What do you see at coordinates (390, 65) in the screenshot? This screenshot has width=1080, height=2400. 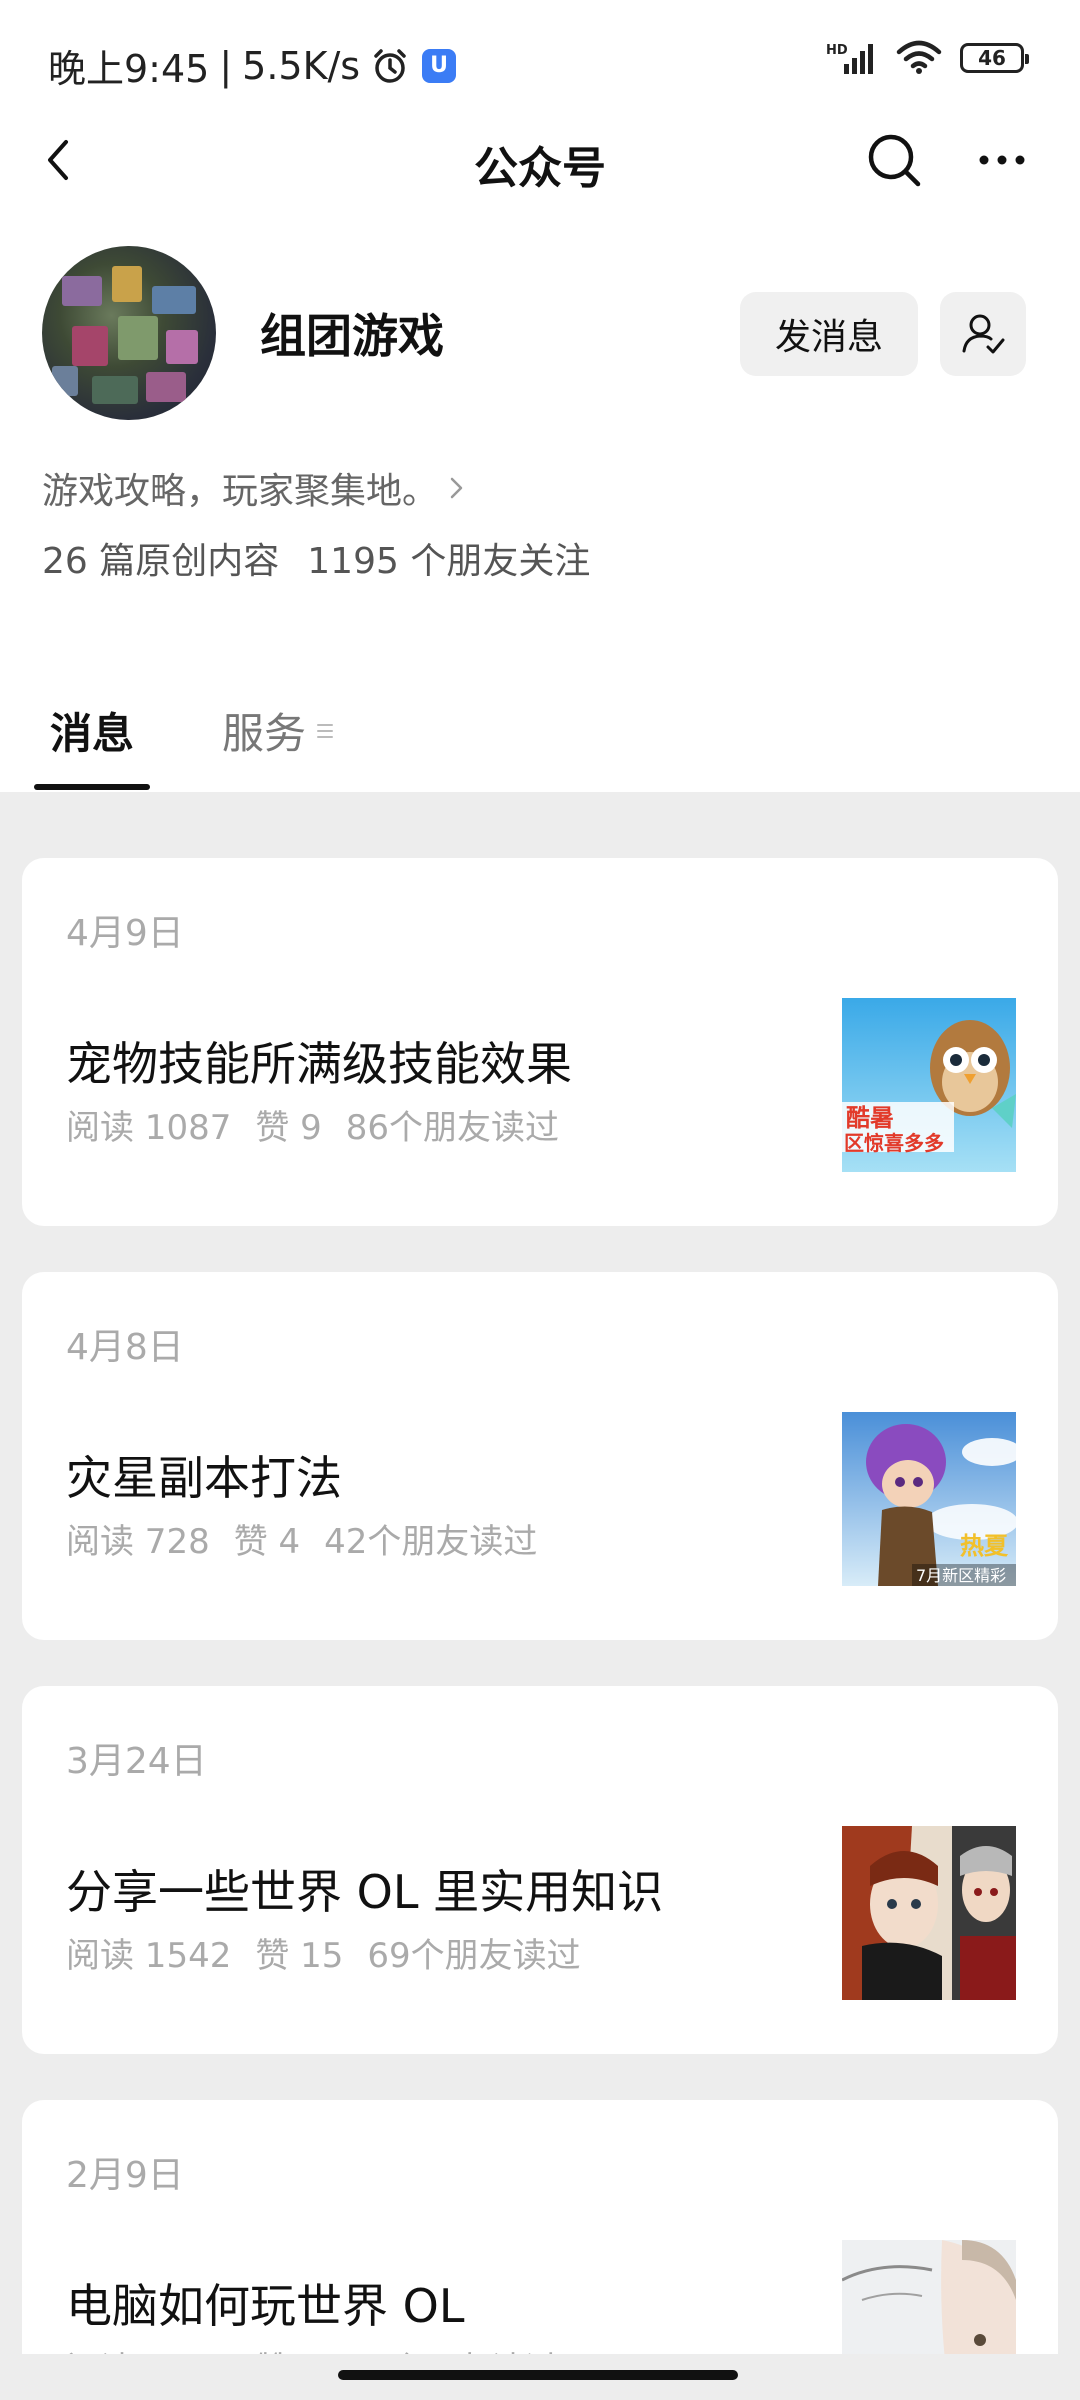 I see `alarm-icon` at bounding box center [390, 65].